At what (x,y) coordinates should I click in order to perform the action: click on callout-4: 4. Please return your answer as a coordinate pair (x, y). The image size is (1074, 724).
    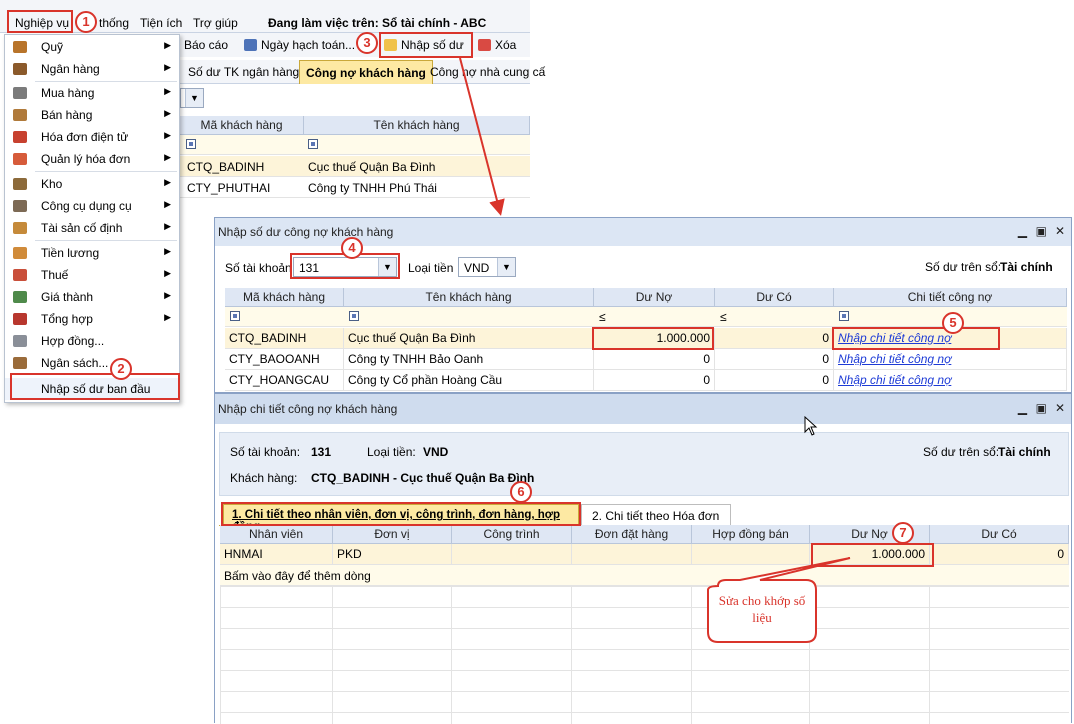
    Looking at the image, I should click on (352, 248).